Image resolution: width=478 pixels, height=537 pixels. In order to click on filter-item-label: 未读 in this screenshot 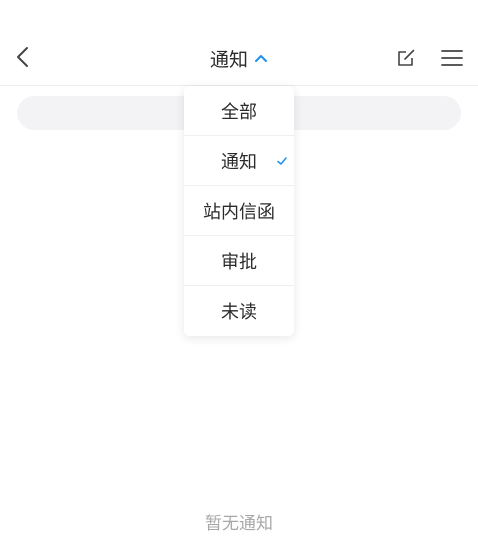, I will do `click(239, 312)`.